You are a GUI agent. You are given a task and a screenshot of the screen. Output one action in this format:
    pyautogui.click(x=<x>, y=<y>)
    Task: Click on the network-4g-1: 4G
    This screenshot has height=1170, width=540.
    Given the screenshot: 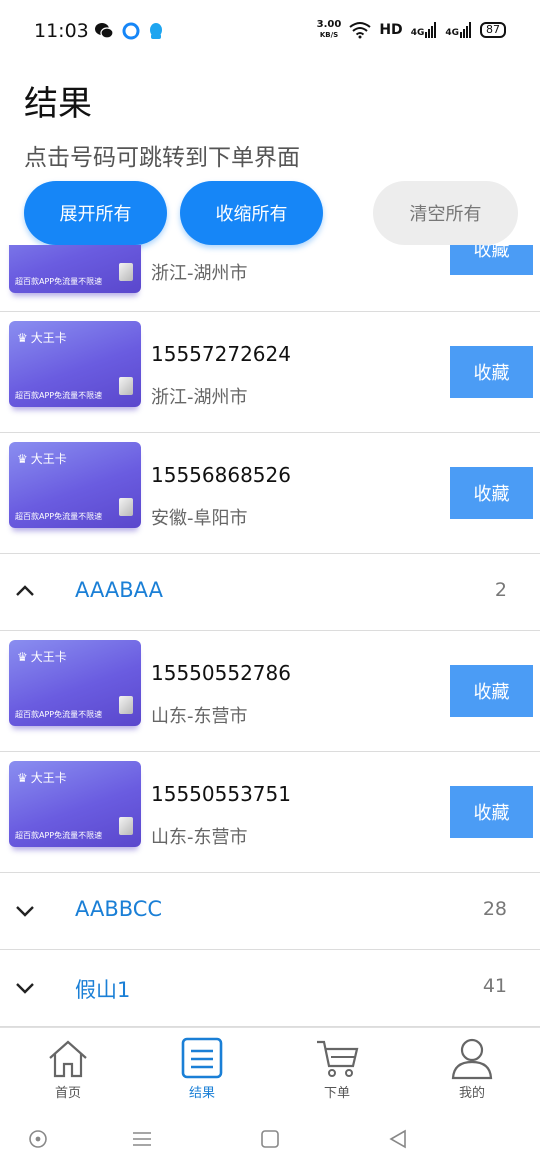 What is the action you would take?
    pyautogui.click(x=424, y=30)
    